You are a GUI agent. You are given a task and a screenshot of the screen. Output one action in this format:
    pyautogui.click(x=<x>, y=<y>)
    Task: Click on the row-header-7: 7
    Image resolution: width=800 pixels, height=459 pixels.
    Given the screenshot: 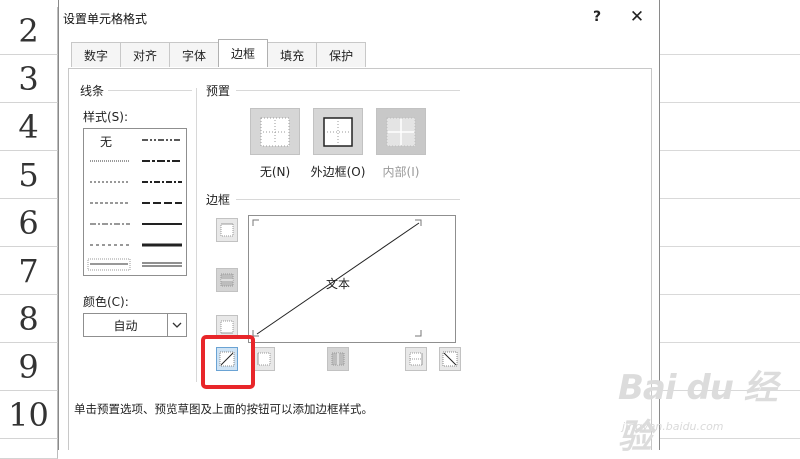 What is the action you would take?
    pyautogui.click(x=29, y=271)
    